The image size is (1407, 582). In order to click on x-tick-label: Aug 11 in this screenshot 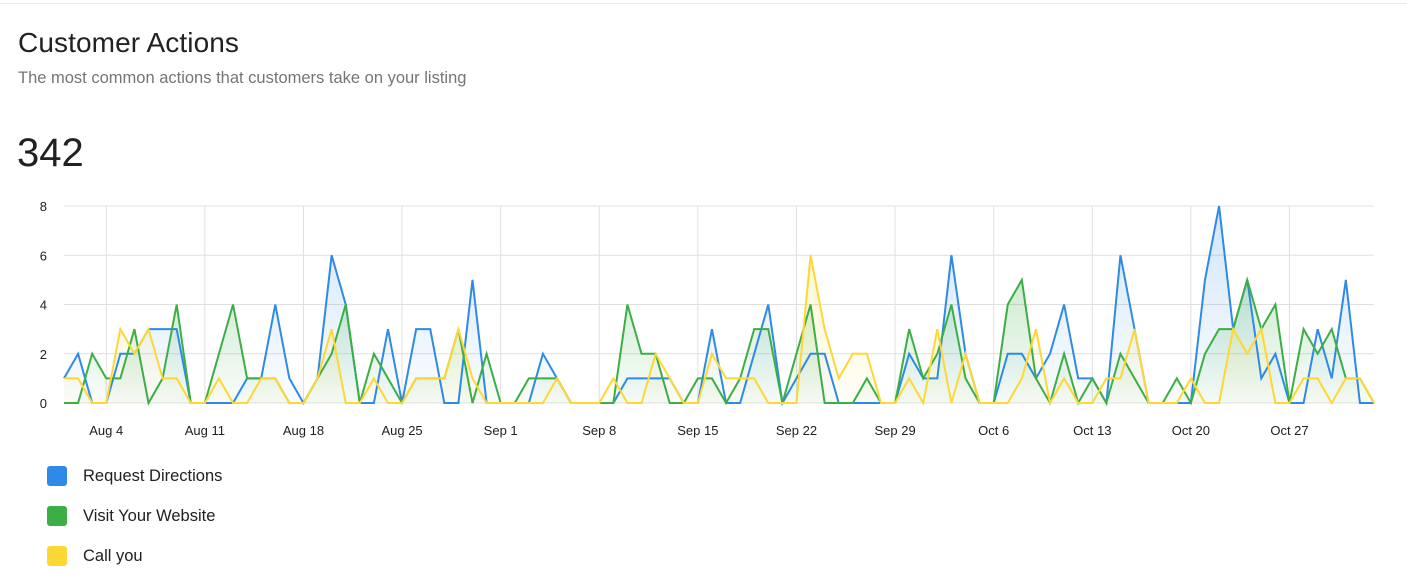, I will do `click(205, 430)`.